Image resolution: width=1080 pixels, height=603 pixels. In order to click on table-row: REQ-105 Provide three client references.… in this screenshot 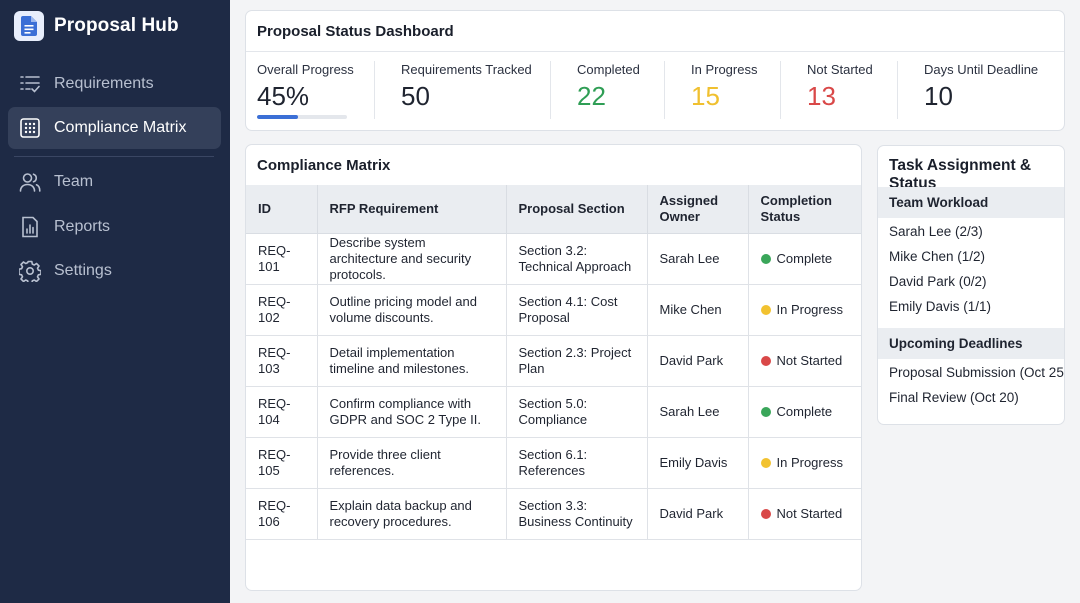, I will do `click(553, 463)`.